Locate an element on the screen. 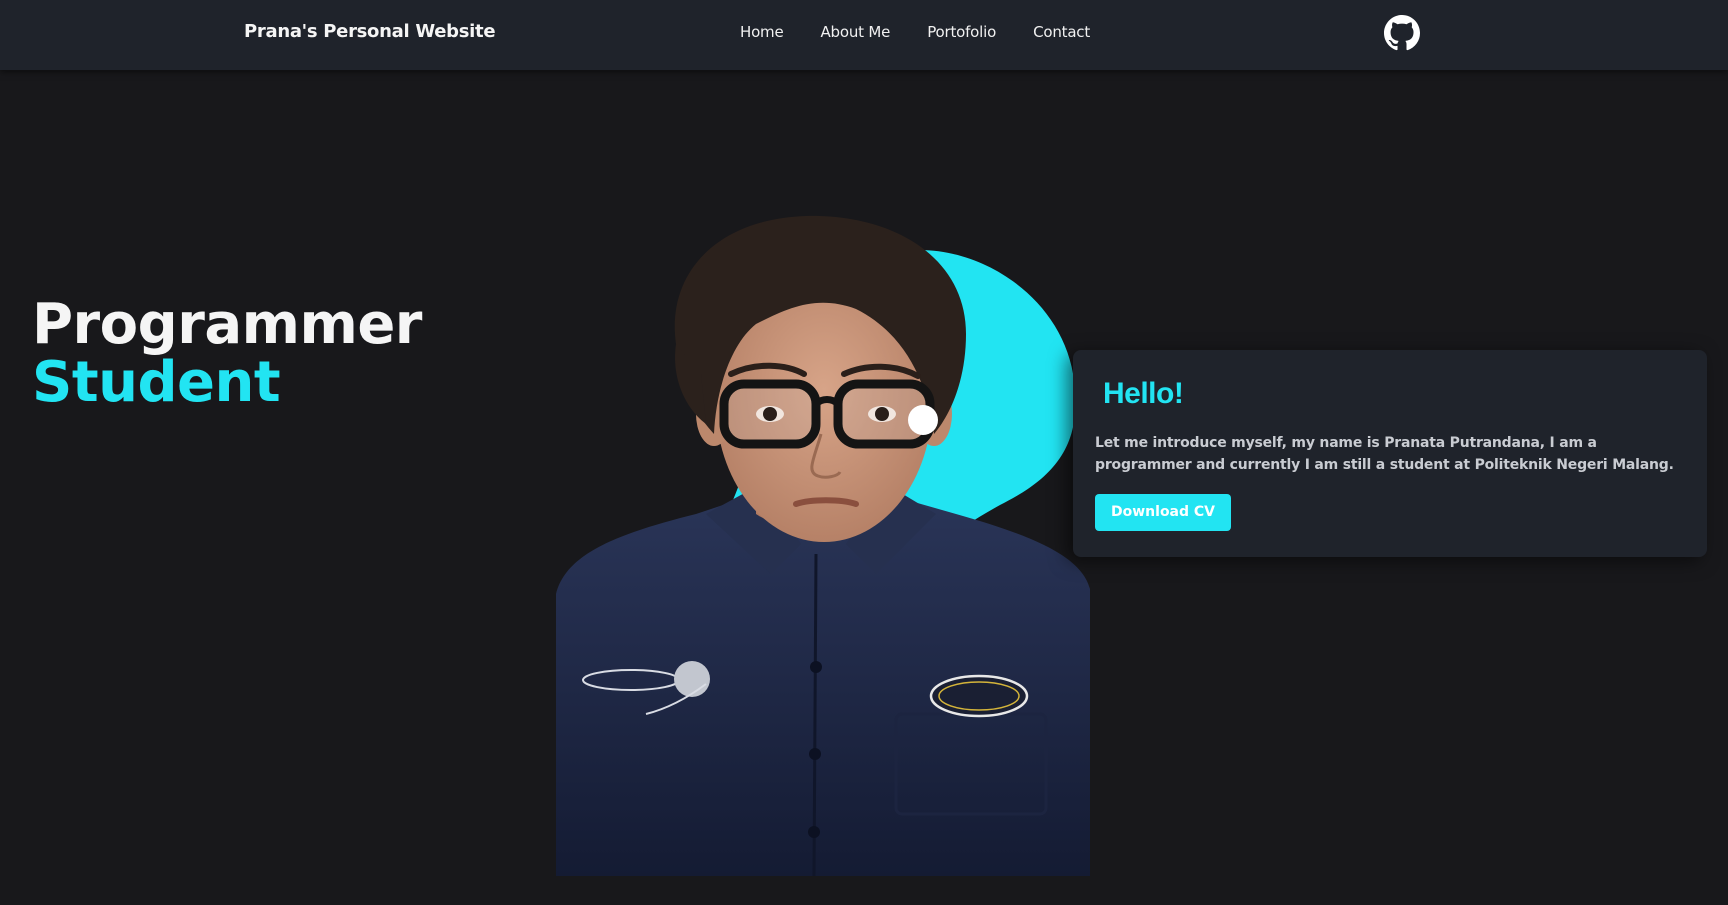  hero-title: Programmer Student is located at coordinates (227, 354).